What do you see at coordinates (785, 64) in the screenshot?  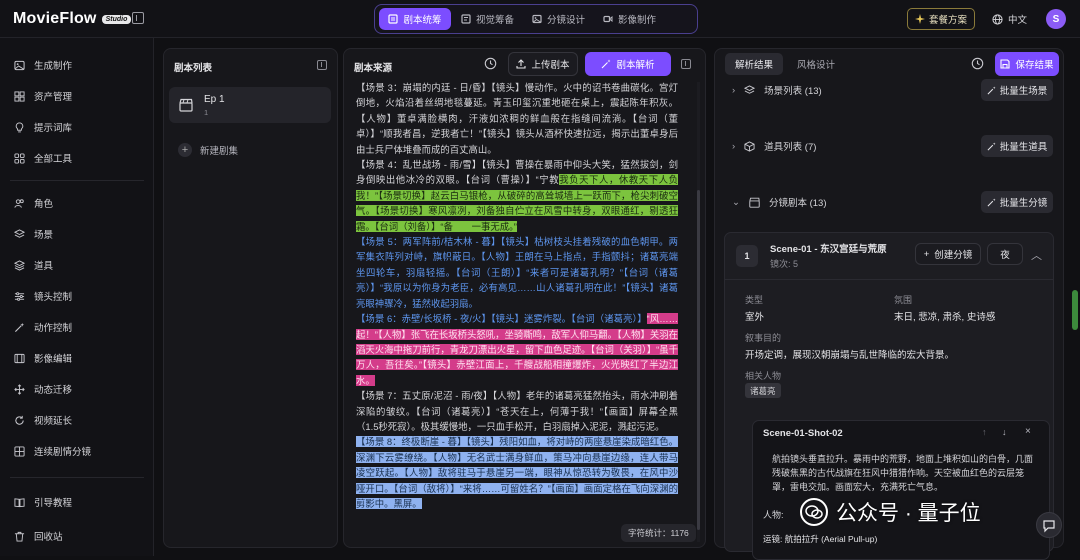 I see `analysis-tabs: 解析结果 风格设计` at bounding box center [785, 64].